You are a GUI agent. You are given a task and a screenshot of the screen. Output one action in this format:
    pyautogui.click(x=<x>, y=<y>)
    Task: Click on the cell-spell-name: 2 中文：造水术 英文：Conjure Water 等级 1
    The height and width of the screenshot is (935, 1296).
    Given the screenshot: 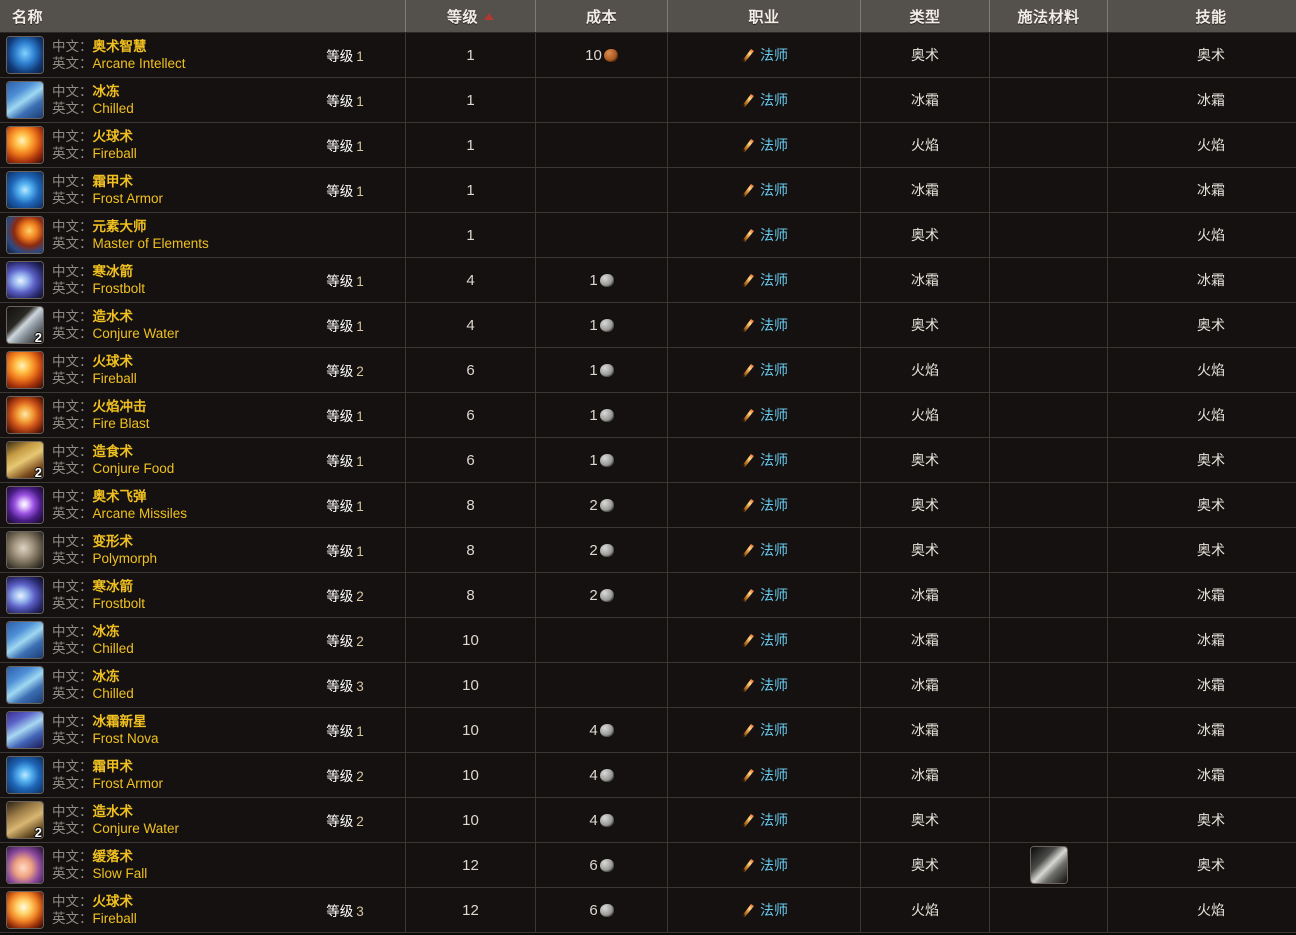 What is the action you would take?
    pyautogui.click(x=203, y=325)
    